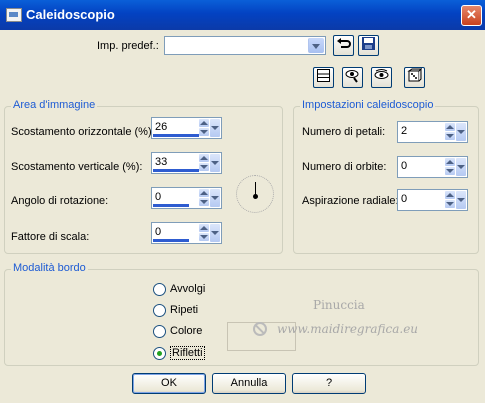 The width and height of the screenshot is (485, 403). What do you see at coordinates (215, 198) in the screenshot?
I see `rotation-dropdown-icon` at bounding box center [215, 198].